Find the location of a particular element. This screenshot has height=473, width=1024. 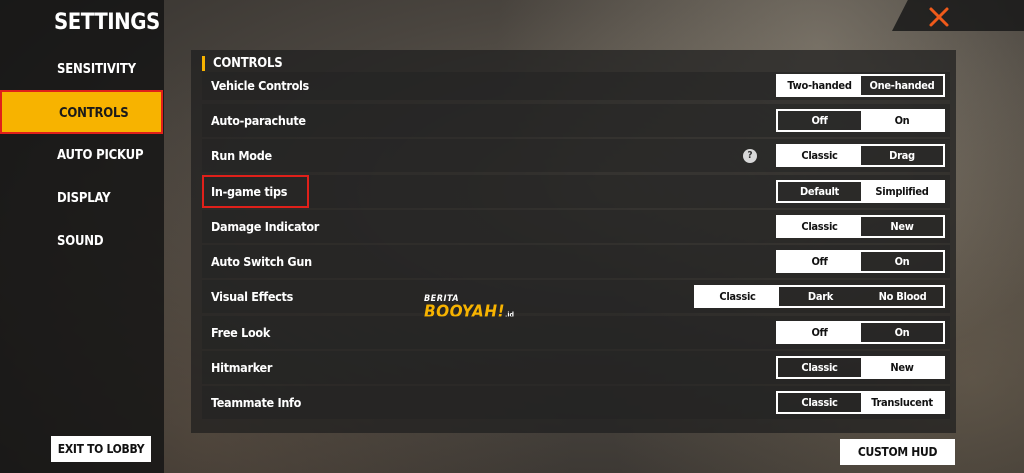

setting-label: Visual Effects is located at coordinates (252, 296).